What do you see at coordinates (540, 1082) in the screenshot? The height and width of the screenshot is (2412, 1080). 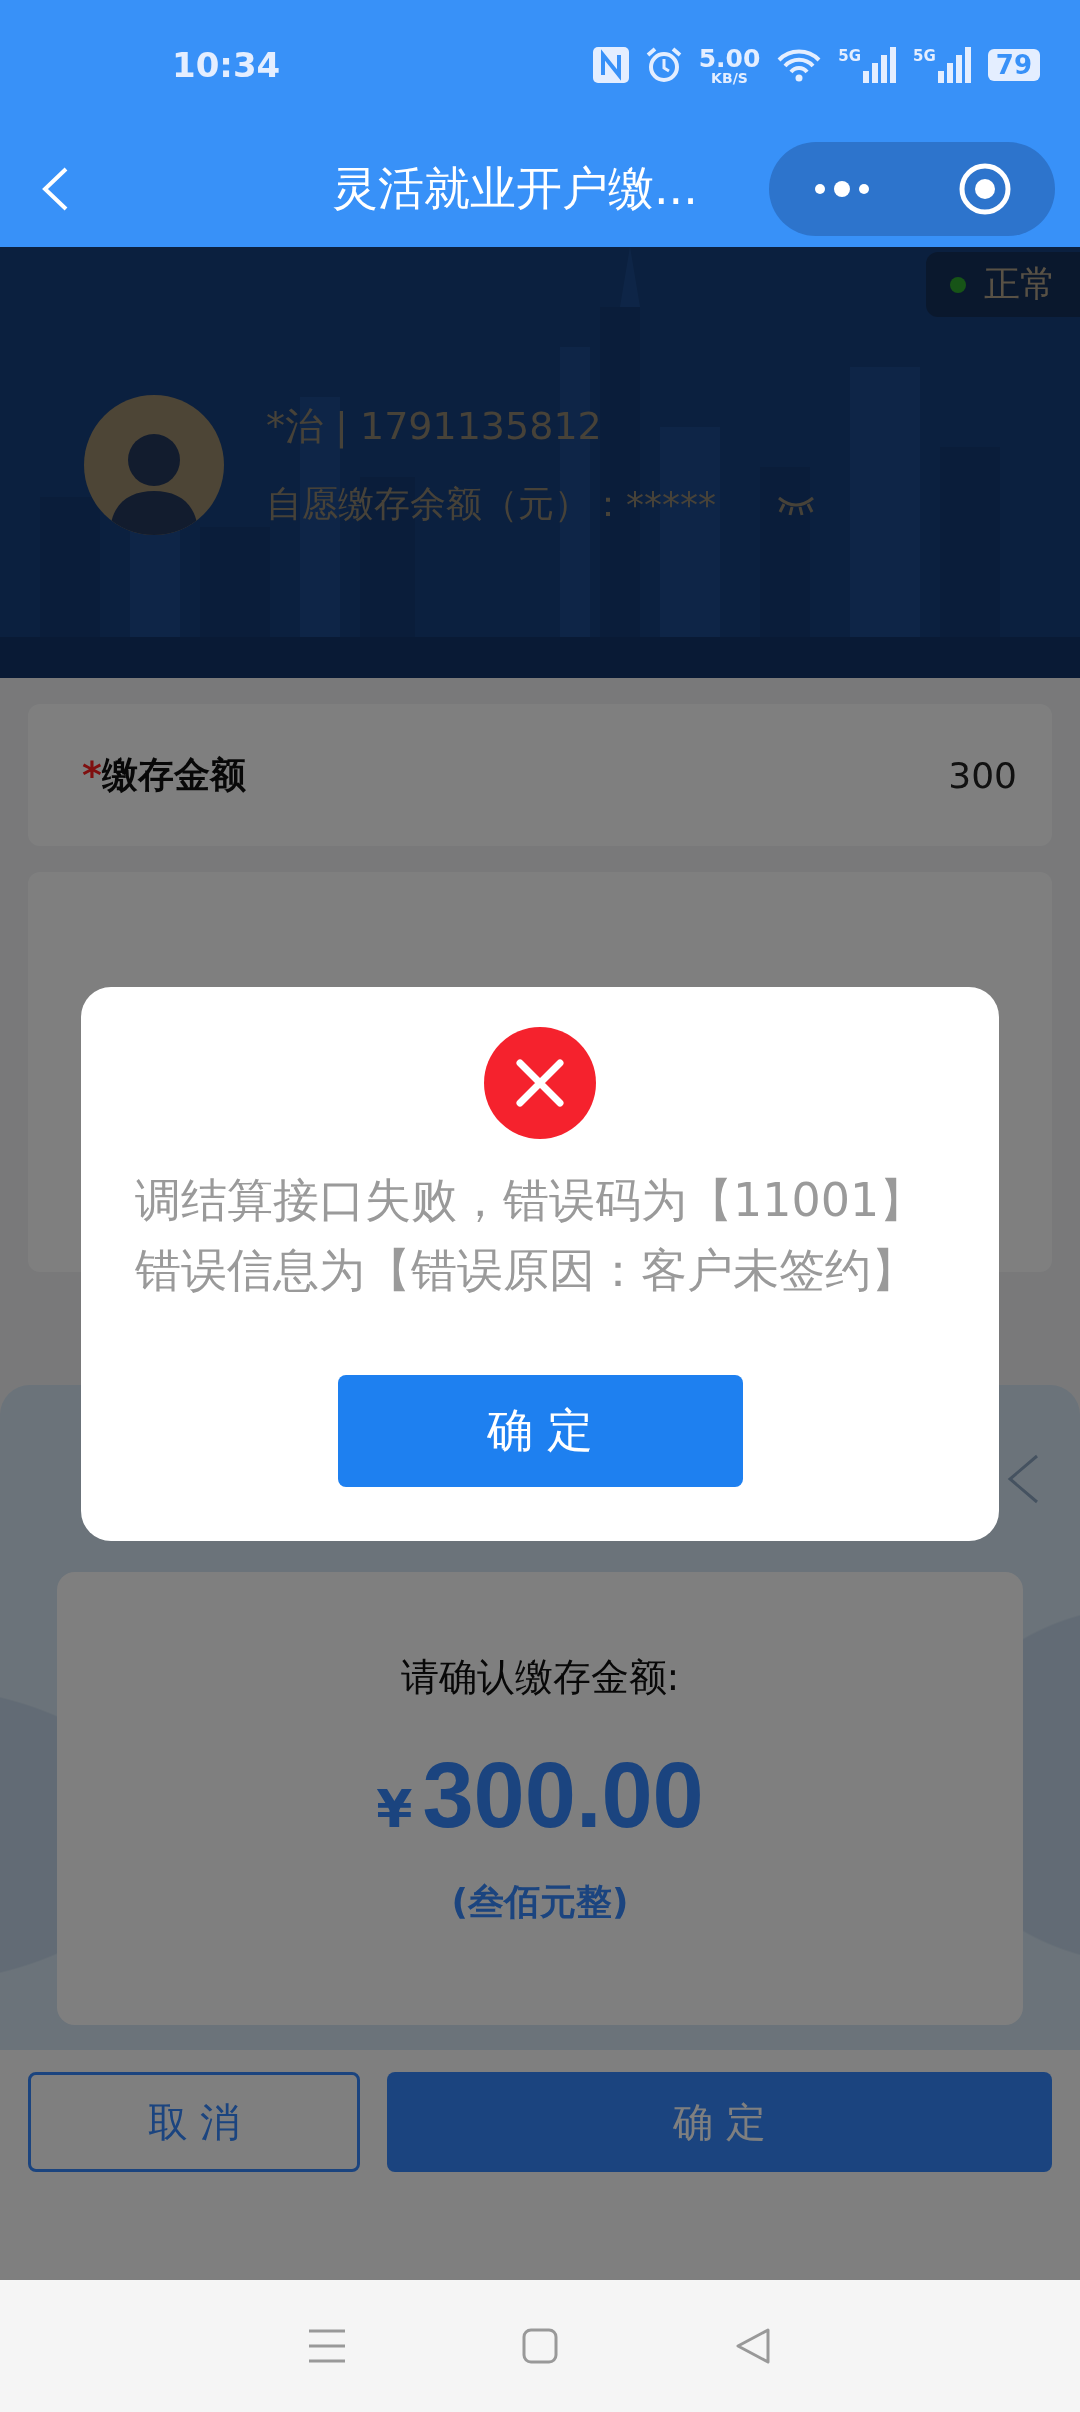 I see `error-icon` at bounding box center [540, 1082].